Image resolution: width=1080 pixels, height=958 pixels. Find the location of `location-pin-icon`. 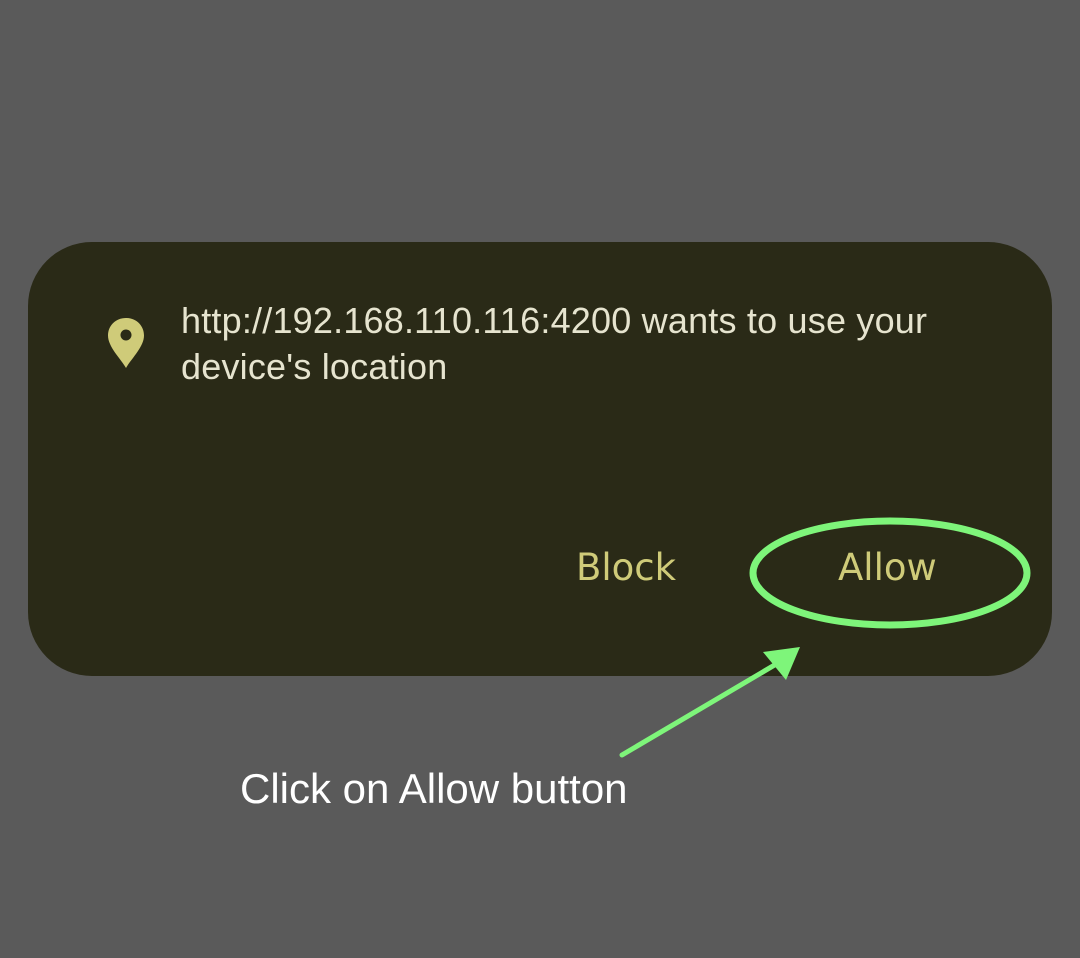

location-pin-icon is located at coordinates (126, 343).